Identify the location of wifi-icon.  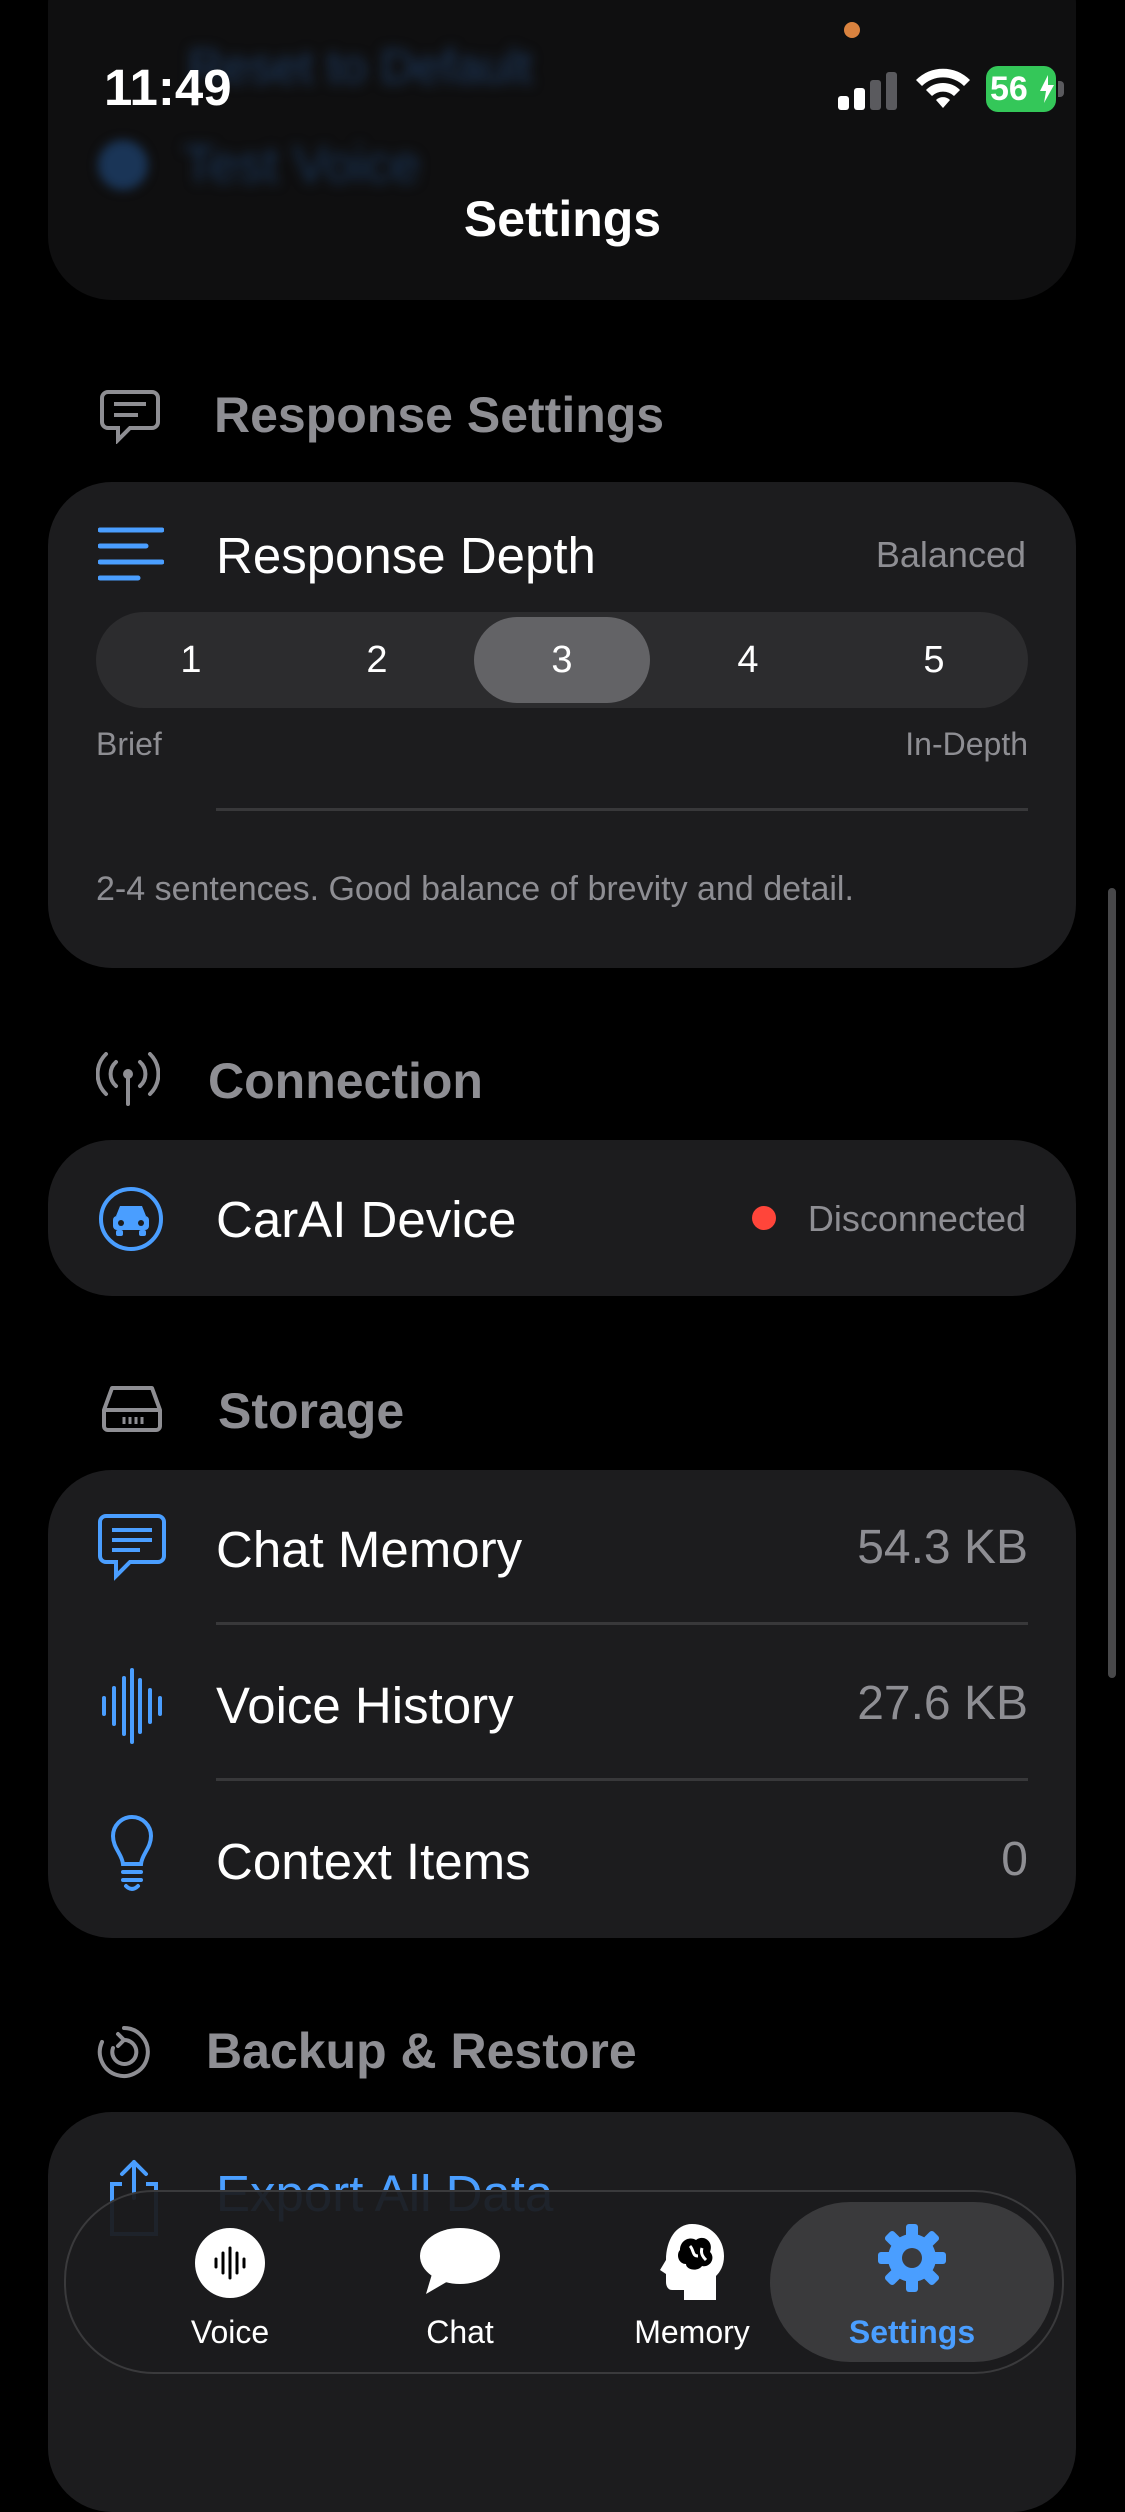
(943, 88).